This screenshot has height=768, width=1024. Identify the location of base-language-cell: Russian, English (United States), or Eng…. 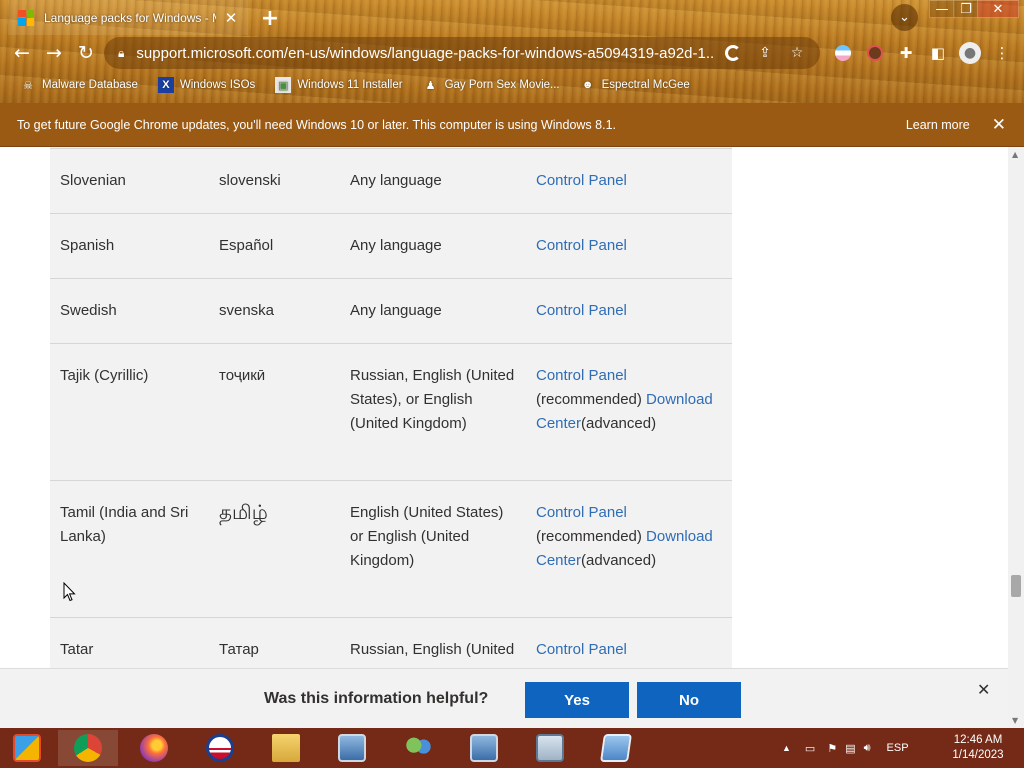
(432, 399).